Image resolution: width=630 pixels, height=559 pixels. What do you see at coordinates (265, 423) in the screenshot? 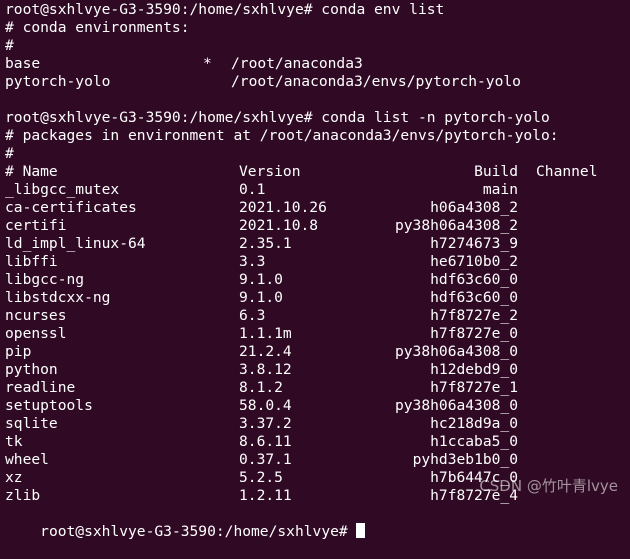
I see `package-version: 3.37.2` at bounding box center [265, 423].